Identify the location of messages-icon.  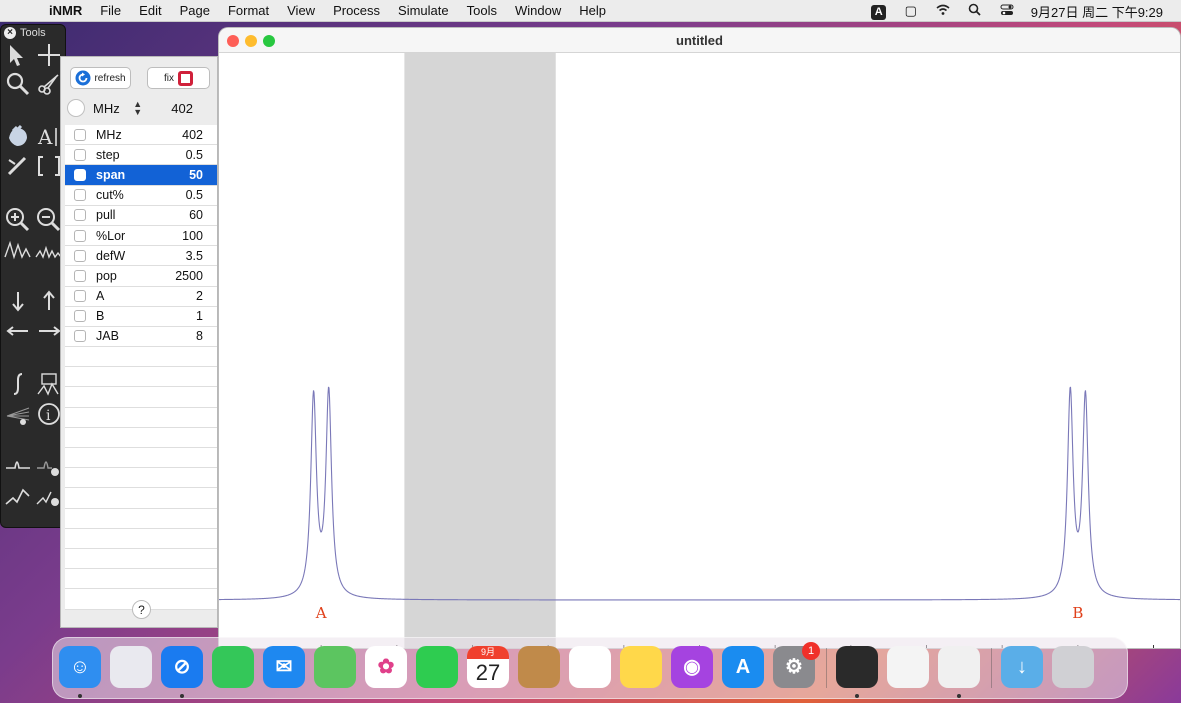
(233, 667).